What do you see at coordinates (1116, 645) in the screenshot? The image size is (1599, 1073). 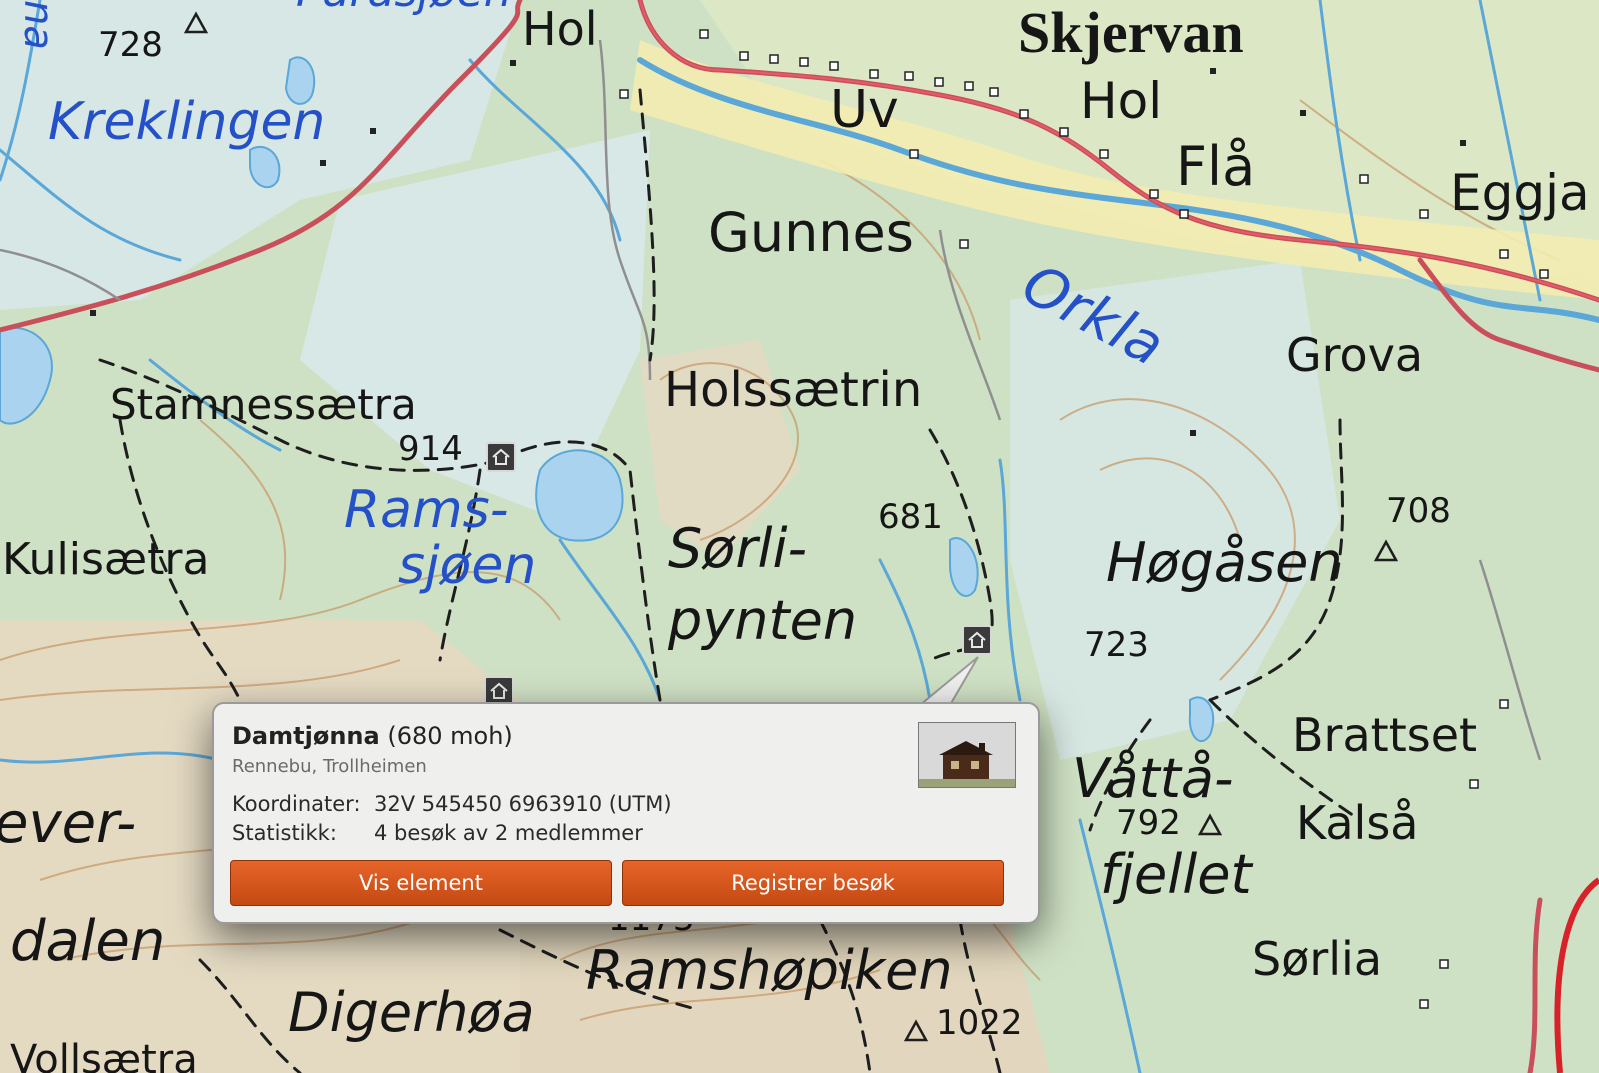 I see `elevation-label: 723` at bounding box center [1116, 645].